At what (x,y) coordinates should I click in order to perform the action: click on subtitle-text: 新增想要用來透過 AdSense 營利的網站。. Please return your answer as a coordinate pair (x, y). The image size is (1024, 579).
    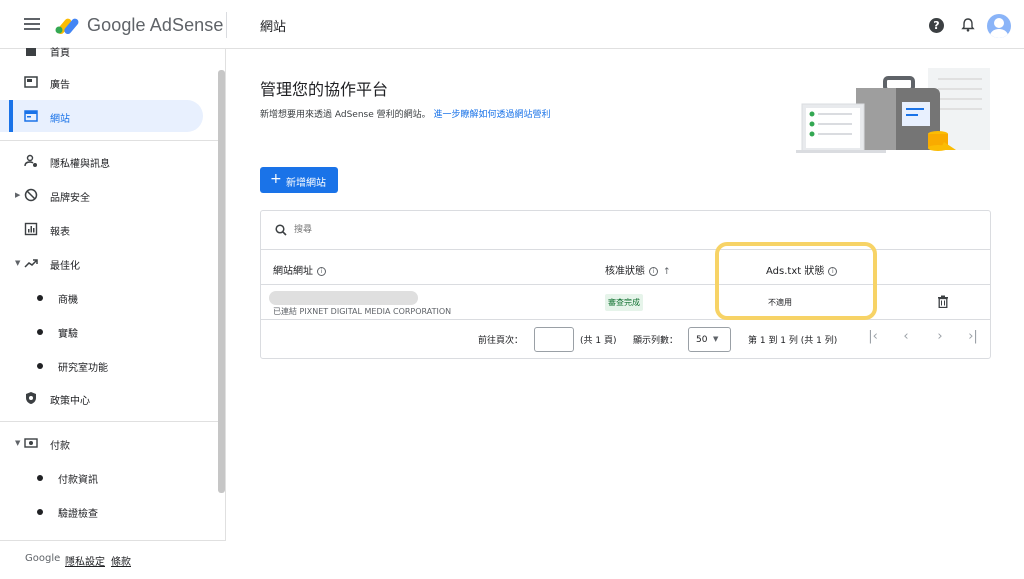
    Looking at the image, I should click on (345, 115).